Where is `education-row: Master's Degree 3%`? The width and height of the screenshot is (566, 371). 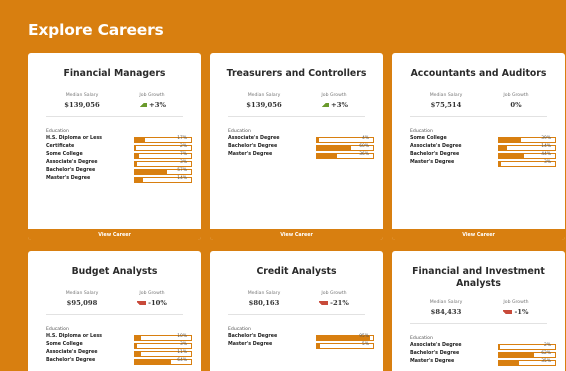 education-row: Master's Degree 3% is located at coordinates (483, 163).